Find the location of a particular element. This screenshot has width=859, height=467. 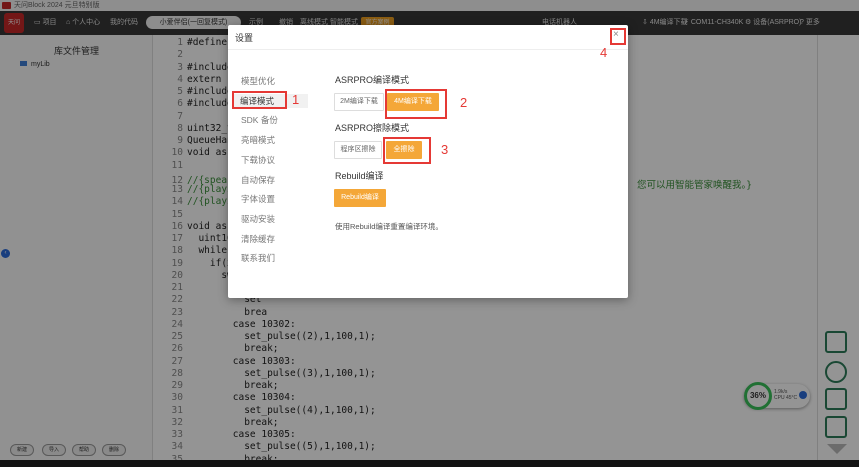

nav-sdk-backup: SDK 备份 is located at coordinates (259, 120).